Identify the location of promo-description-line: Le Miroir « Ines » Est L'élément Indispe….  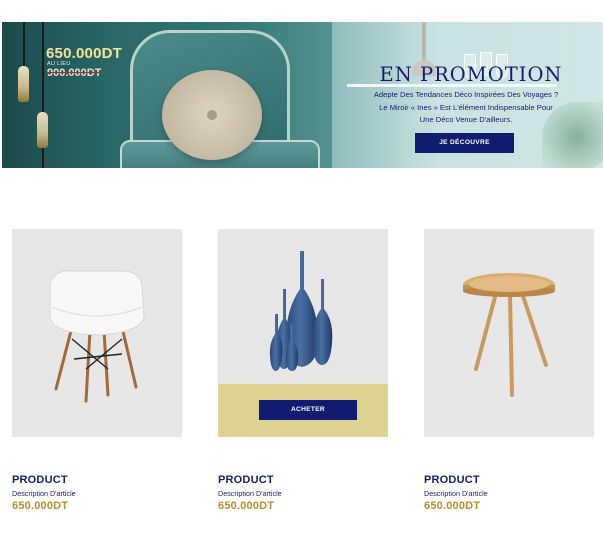
(466, 107).